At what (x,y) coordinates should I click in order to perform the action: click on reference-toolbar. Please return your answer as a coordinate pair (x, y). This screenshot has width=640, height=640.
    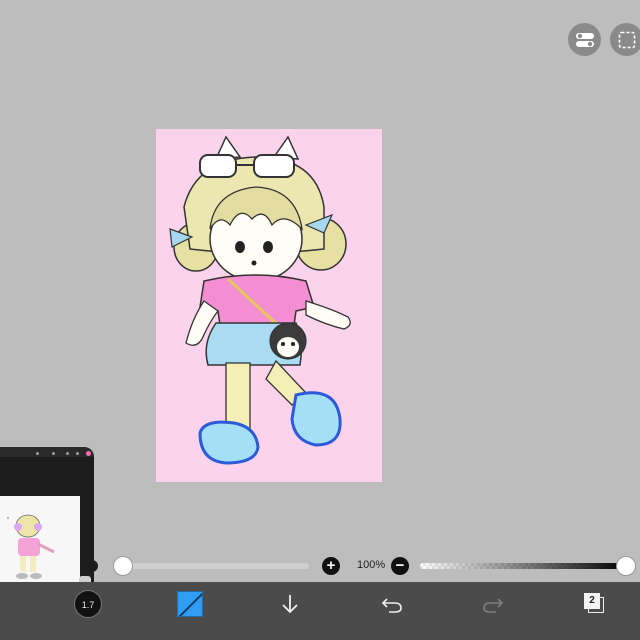
    Looking at the image, I should click on (47, 452).